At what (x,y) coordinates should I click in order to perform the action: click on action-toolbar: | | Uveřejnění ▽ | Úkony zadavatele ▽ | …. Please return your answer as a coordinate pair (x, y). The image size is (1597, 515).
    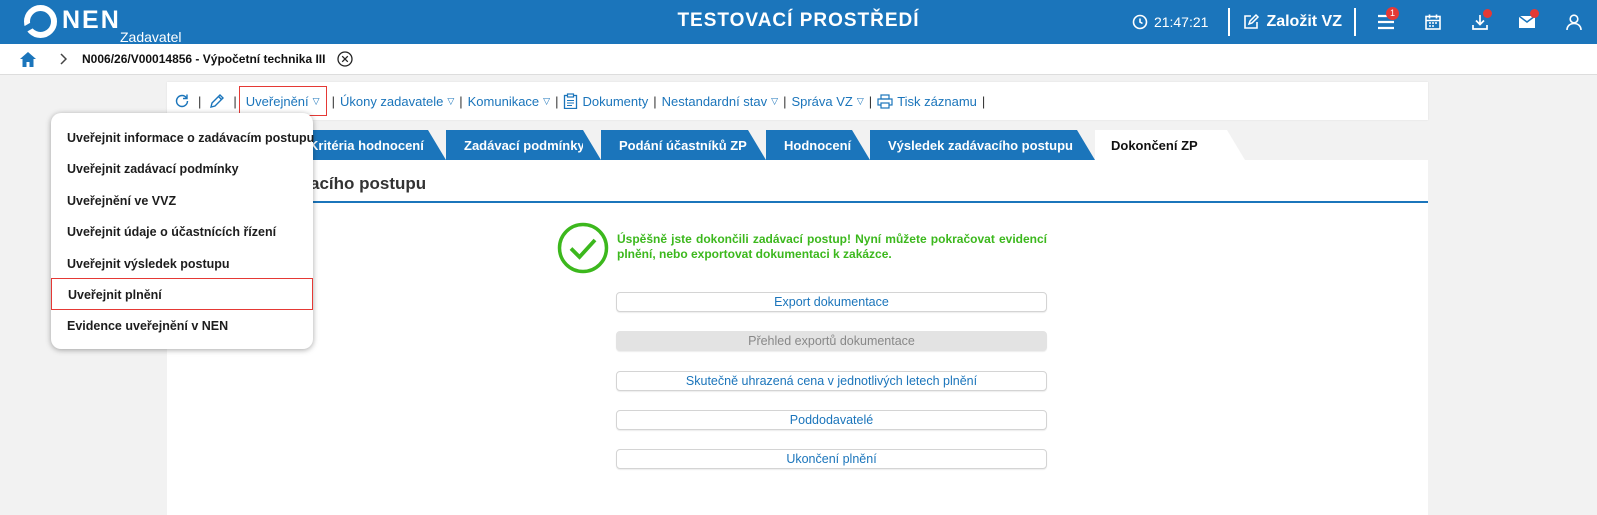
    Looking at the image, I should click on (797, 101).